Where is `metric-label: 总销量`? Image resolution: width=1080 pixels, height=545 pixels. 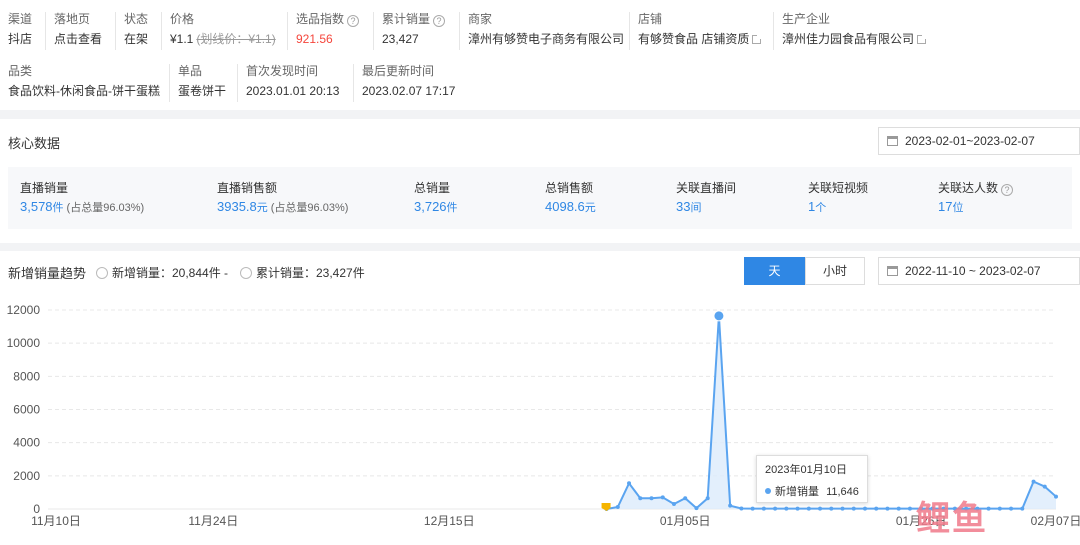
metric-label: 总销量 is located at coordinates (432, 188).